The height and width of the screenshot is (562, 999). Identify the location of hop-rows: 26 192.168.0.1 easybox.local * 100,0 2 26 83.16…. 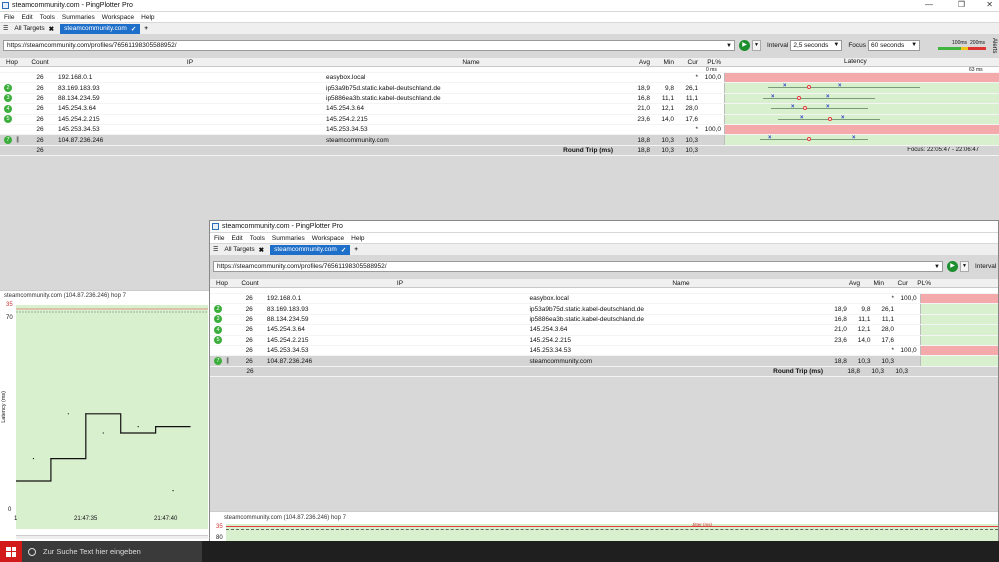
(604, 330).